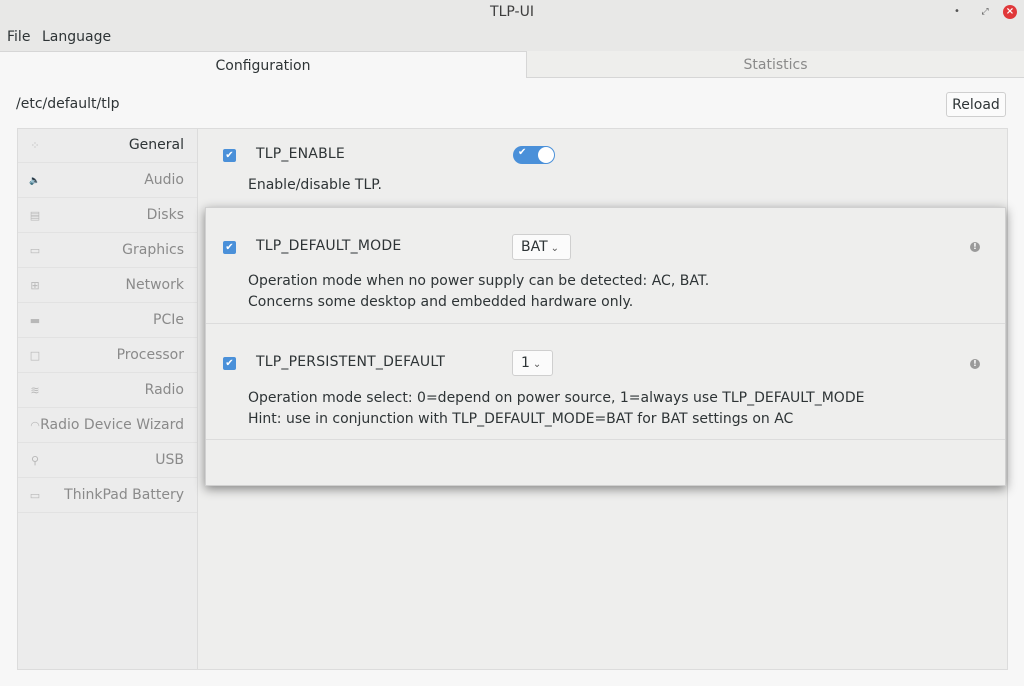 Image resolution: width=1024 pixels, height=686 pixels. Describe the element at coordinates (153, 250) in the screenshot. I see `sidebar-item-label: Graphics` at that location.